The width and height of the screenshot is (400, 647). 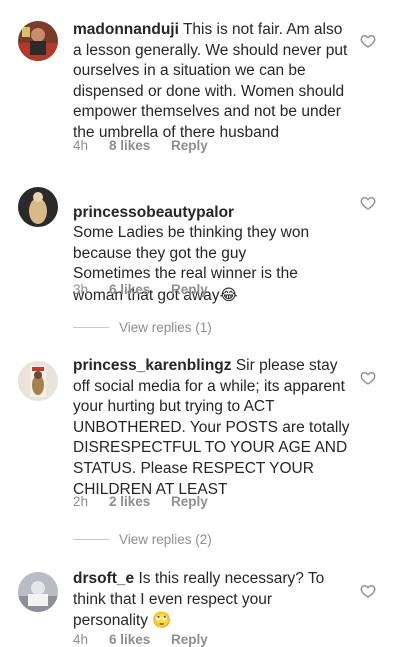 I want to click on comment-meta: 3h 6 likes Reply, so click(x=140, y=289).